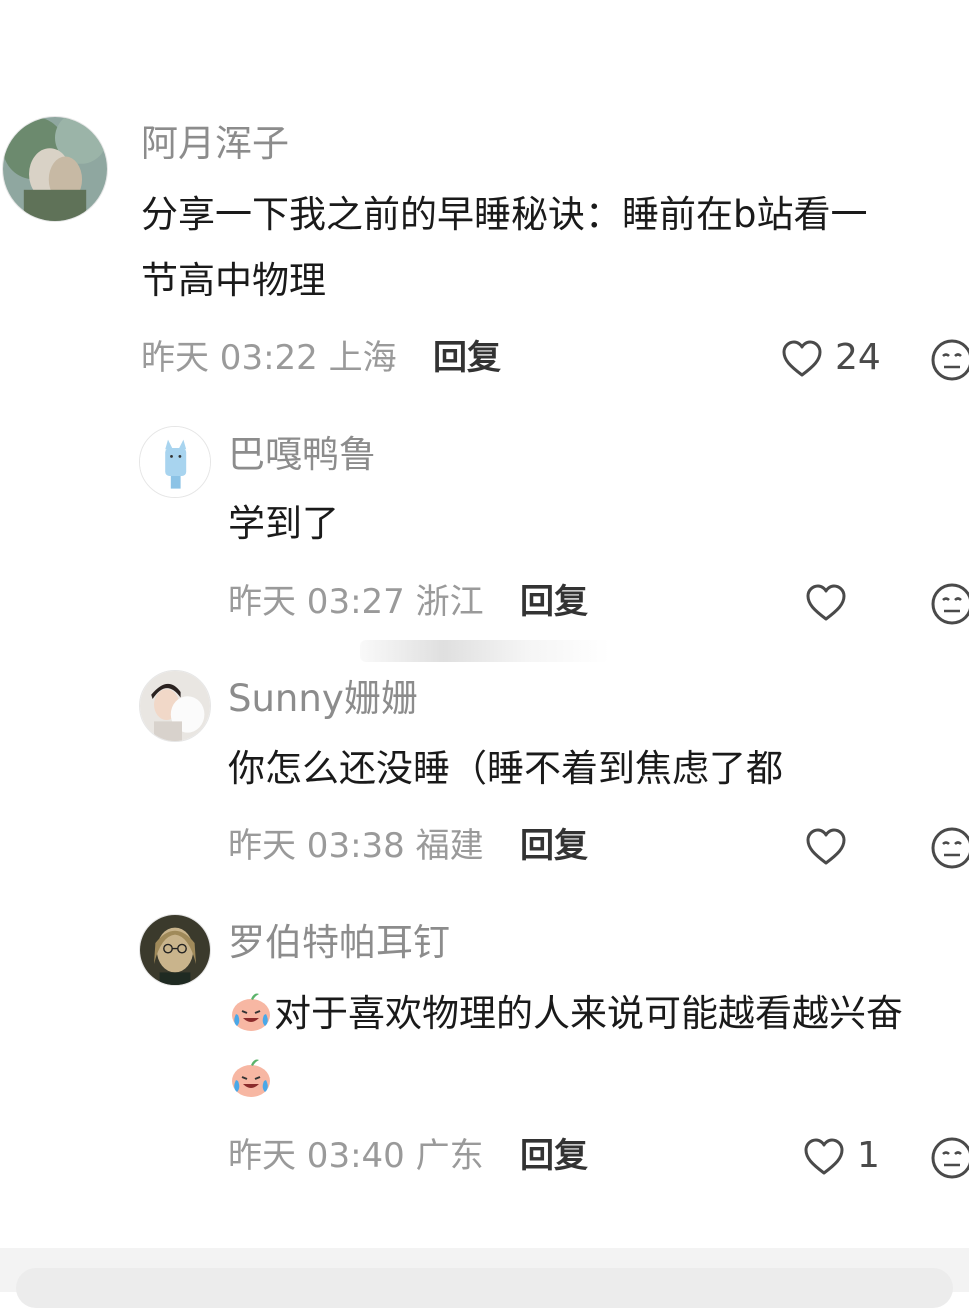 The width and height of the screenshot is (969, 1308). What do you see at coordinates (356, 846) in the screenshot?
I see `comment-time-location: 昨天 03:38 福建` at bounding box center [356, 846].